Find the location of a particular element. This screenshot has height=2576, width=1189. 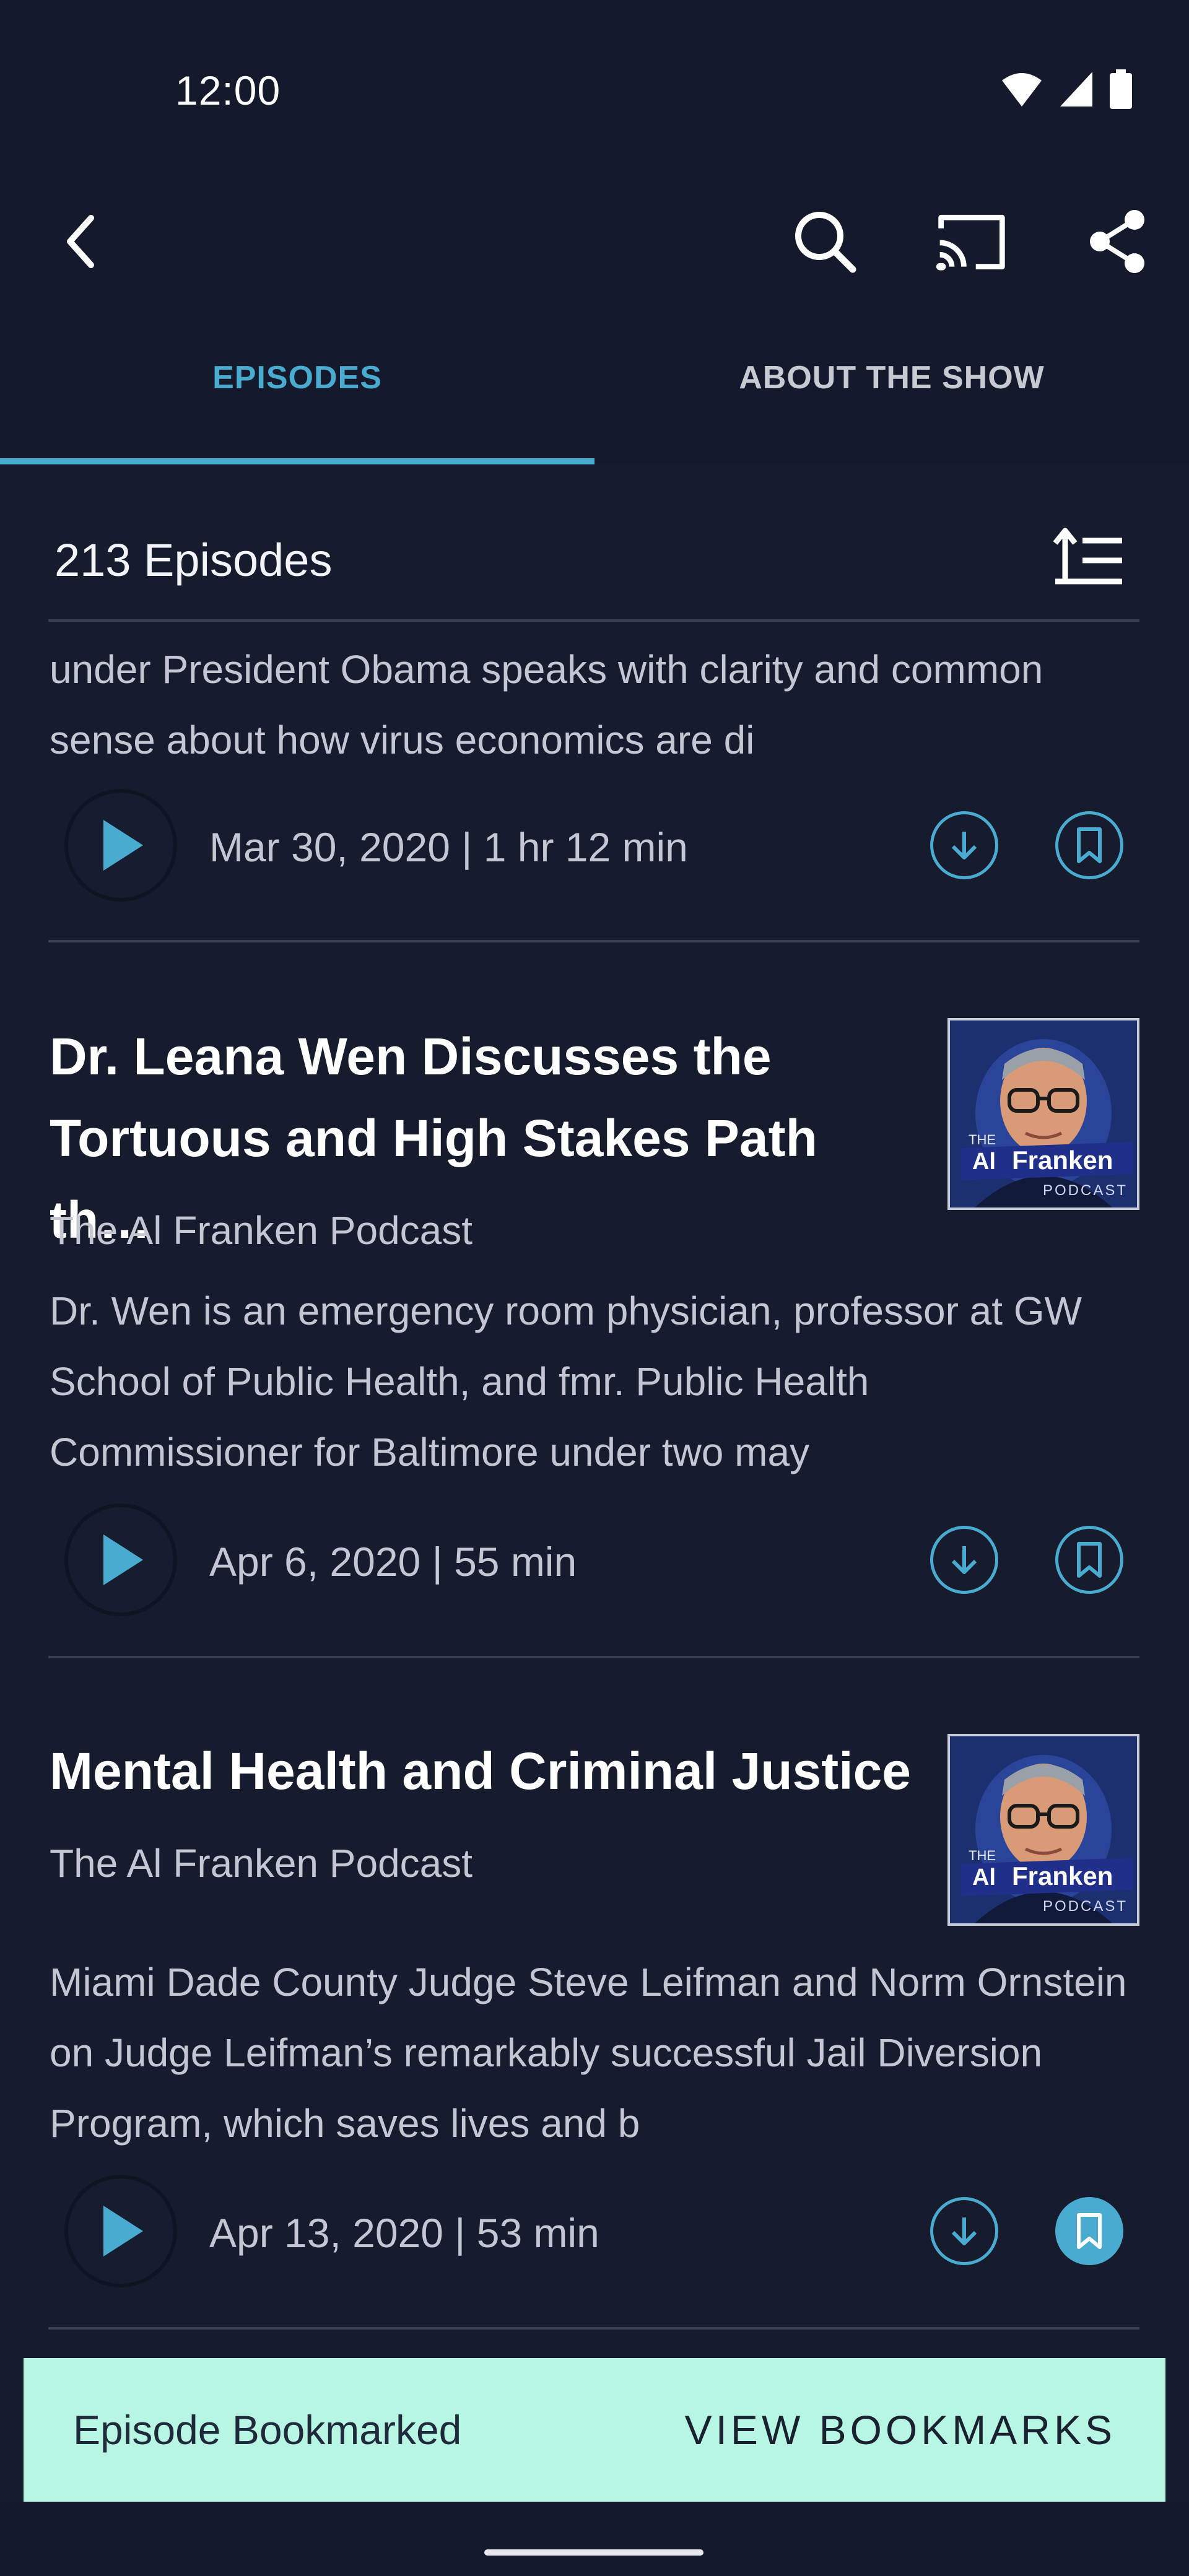

sort-icon is located at coordinates (1087, 556).